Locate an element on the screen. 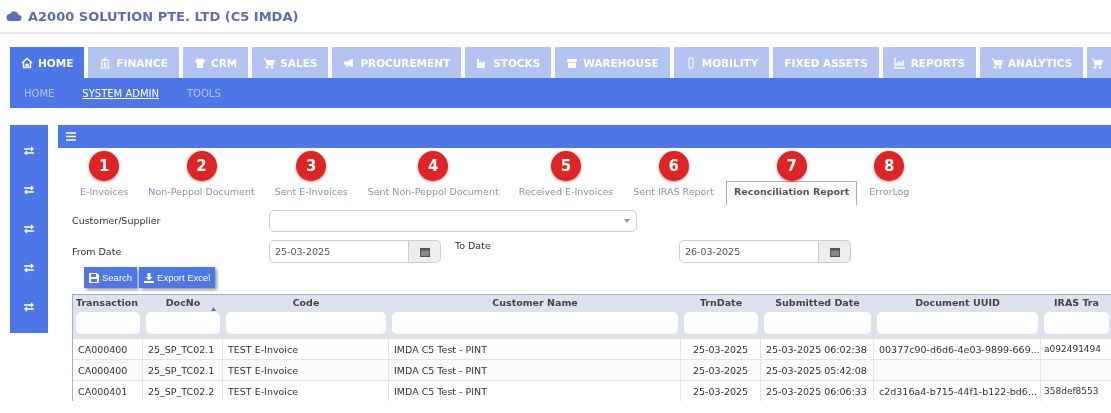 The width and height of the screenshot is (1111, 413). tab: ErrorLog is located at coordinates (889, 193).